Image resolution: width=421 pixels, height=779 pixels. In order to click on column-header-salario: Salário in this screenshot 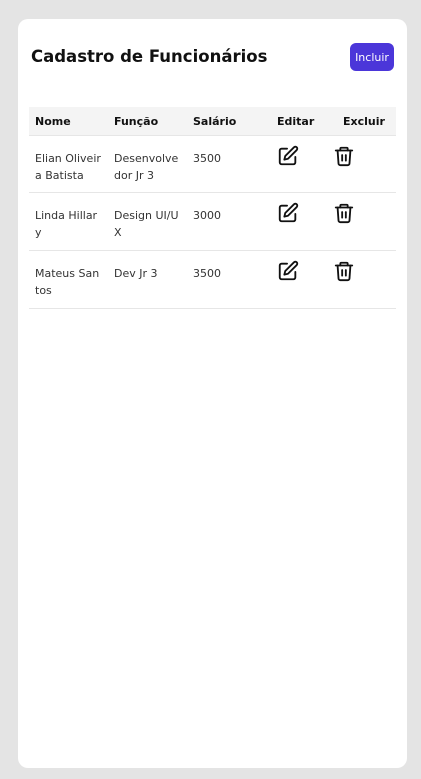, I will do `click(215, 121)`.